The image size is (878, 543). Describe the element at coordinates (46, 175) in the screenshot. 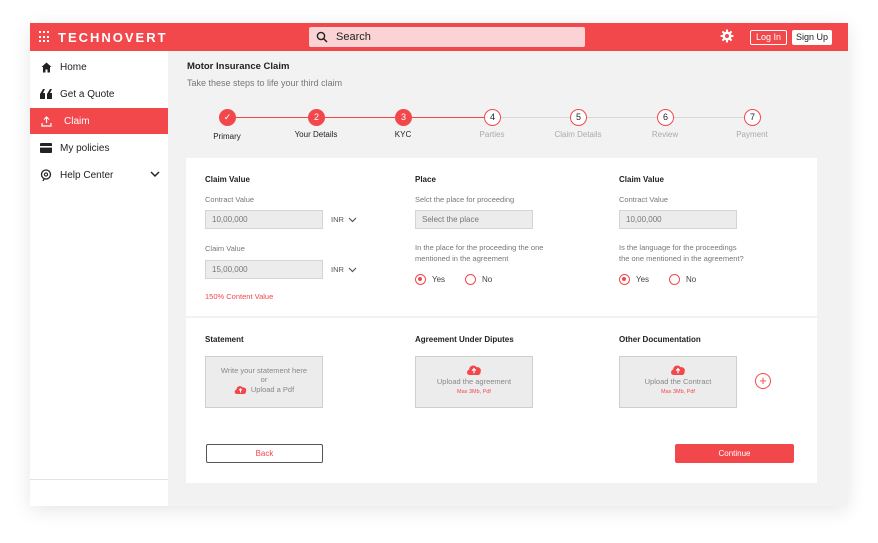

I see `help-icon` at that location.